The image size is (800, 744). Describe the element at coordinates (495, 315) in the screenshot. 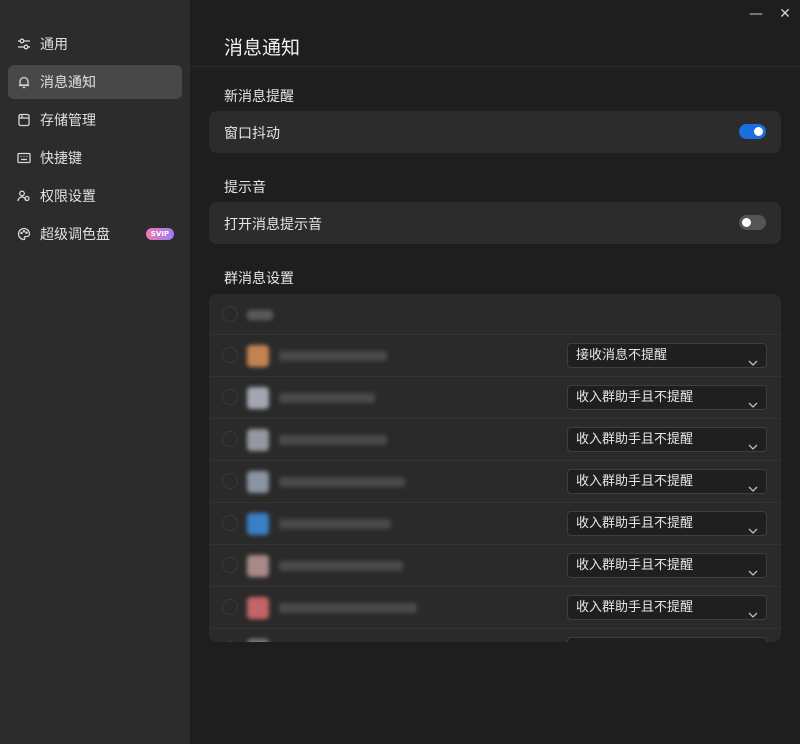

I see `group-row-header` at that location.